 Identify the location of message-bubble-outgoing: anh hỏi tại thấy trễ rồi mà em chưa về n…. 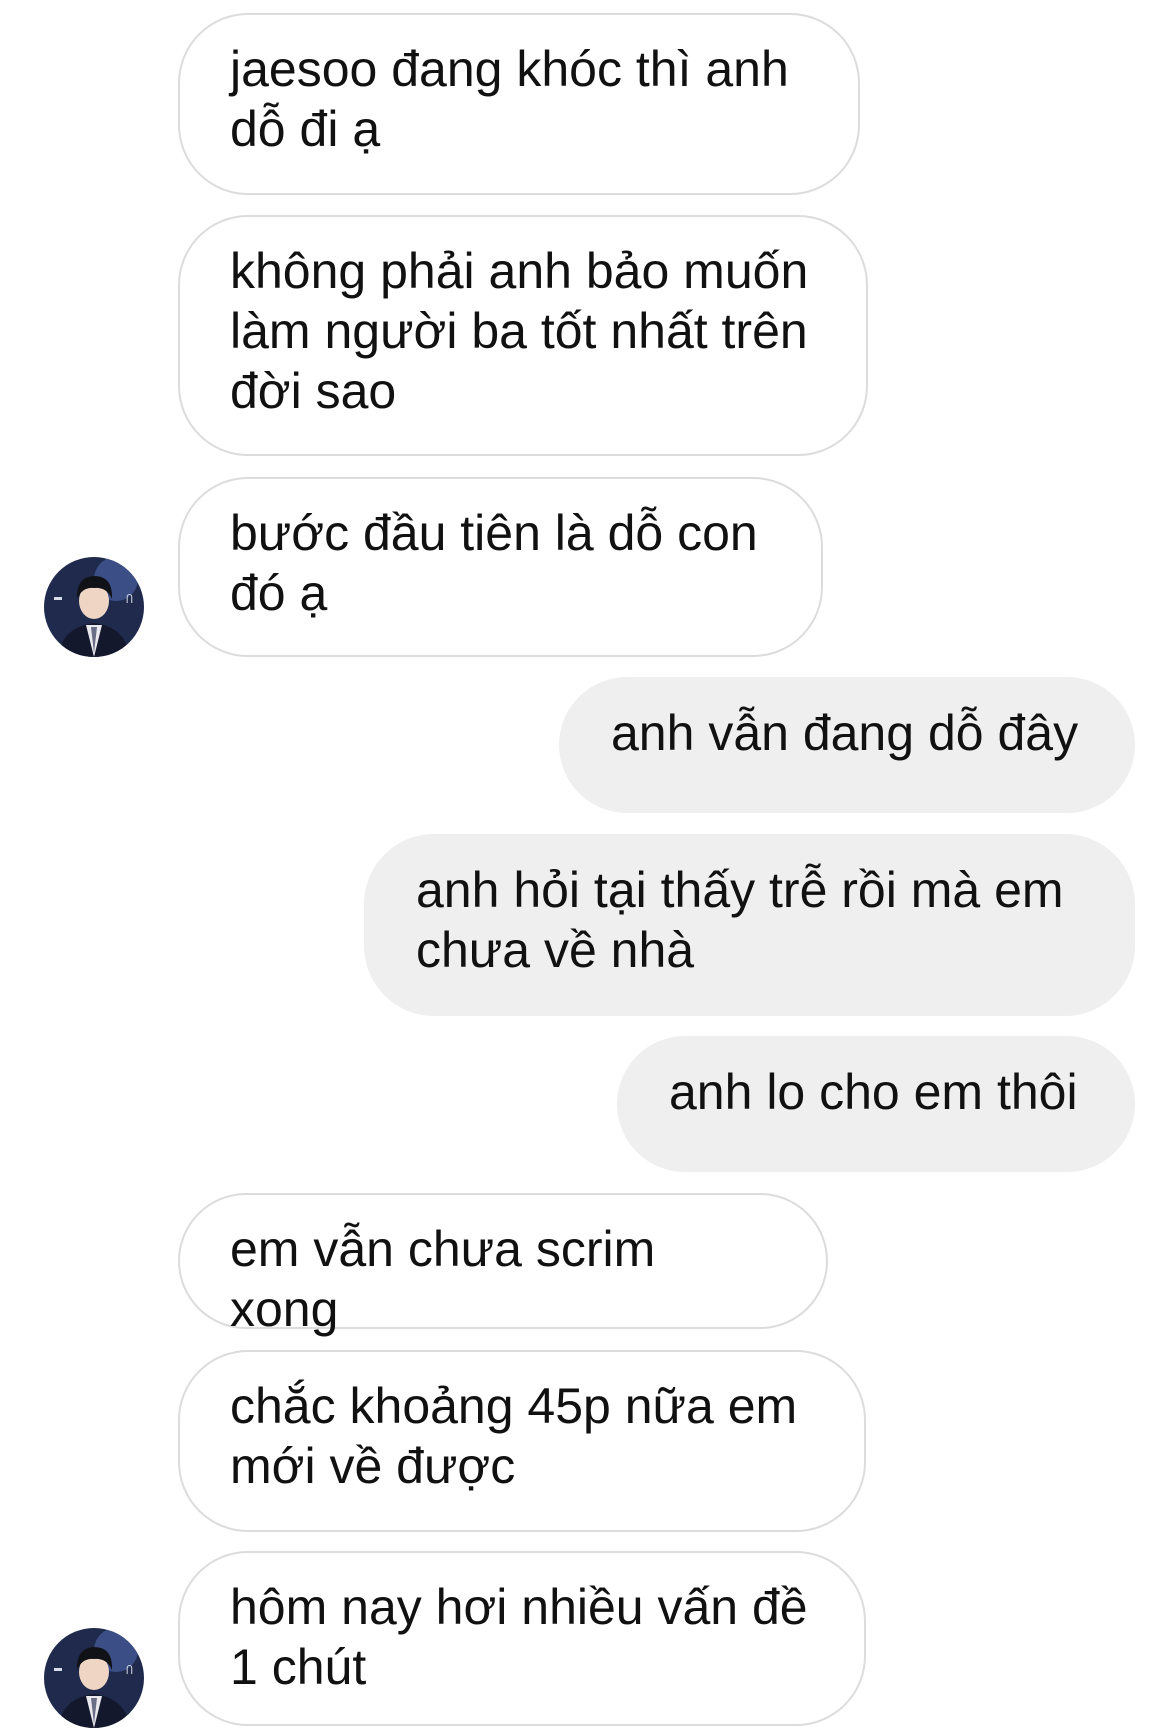
(749, 925).